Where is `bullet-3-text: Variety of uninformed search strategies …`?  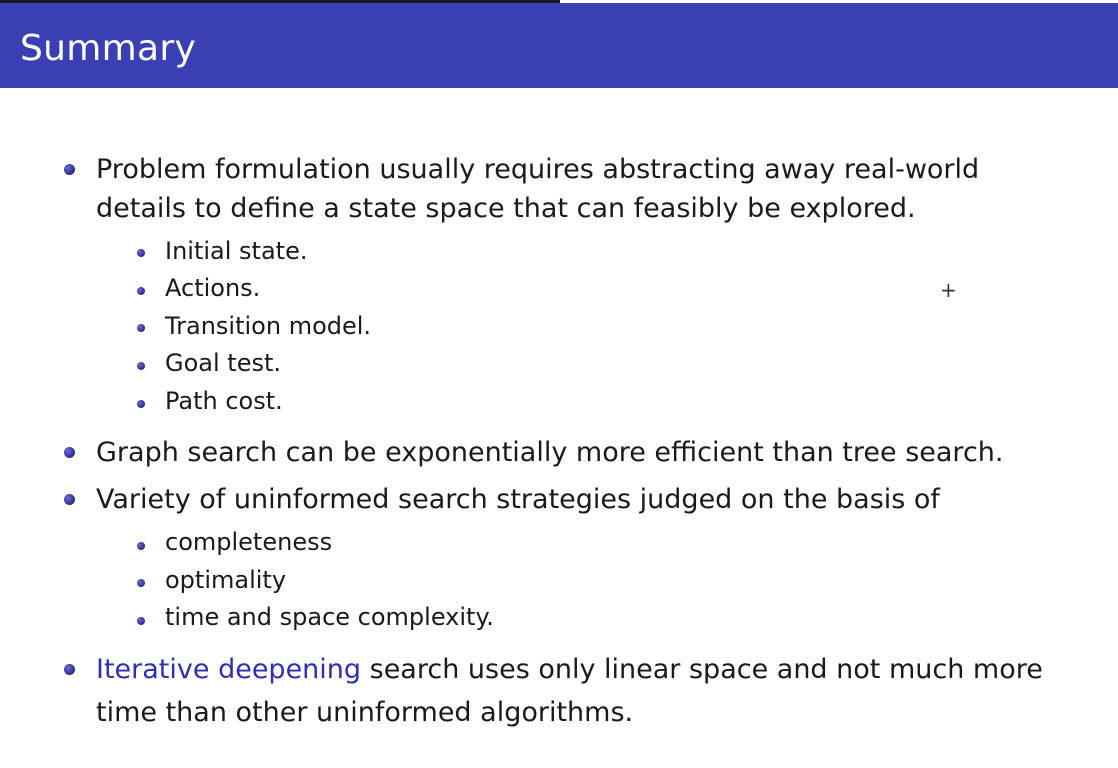 bullet-3-text: Variety of uninformed search strategies … is located at coordinates (518, 499).